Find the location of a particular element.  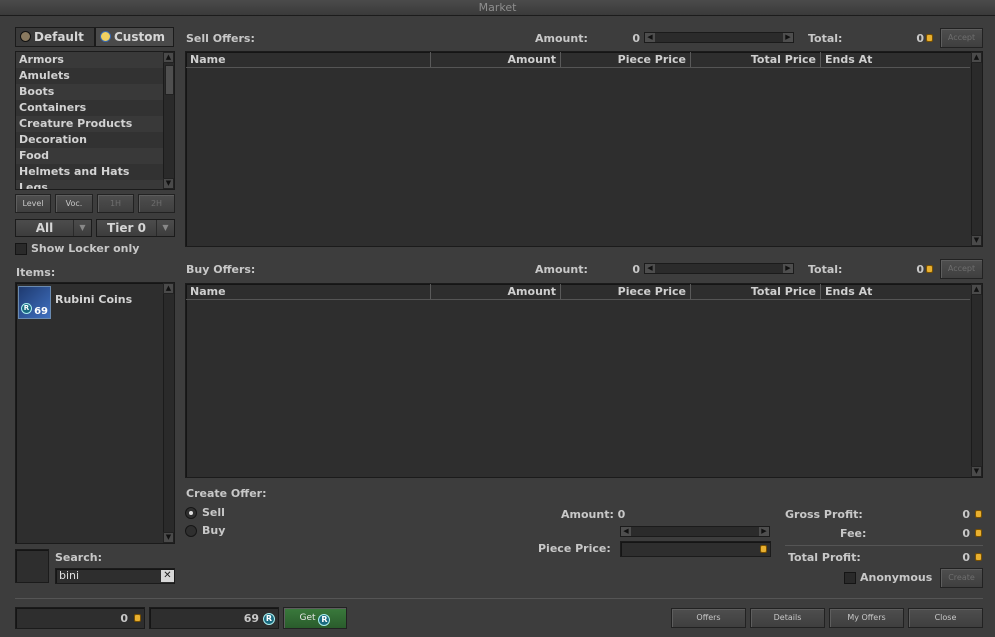

create-amount-label: Amount: 0 is located at coordinates (593, 514).